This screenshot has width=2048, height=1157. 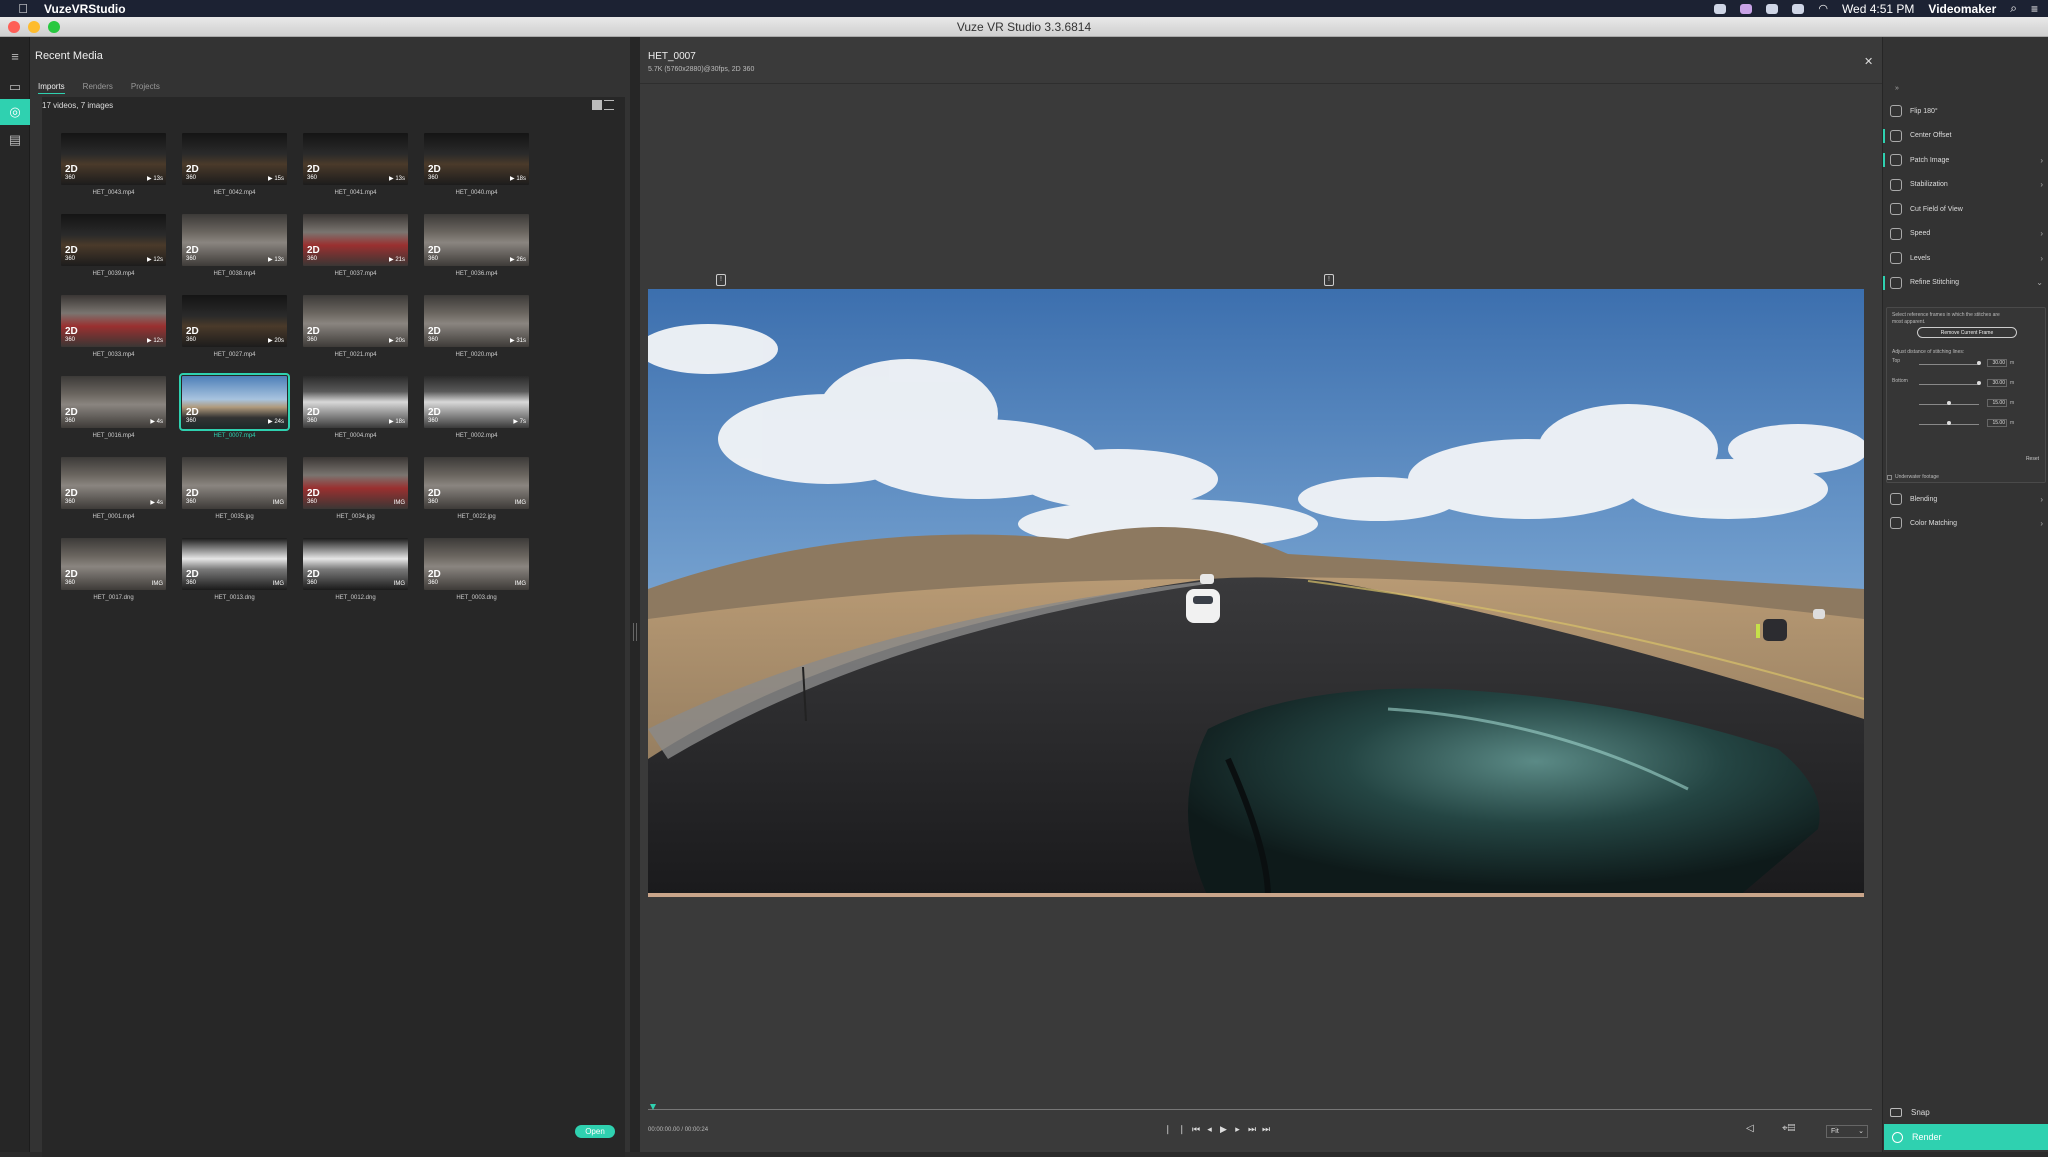 I want to click on wifi-icon: ◠, so click(x=1823, y=8).